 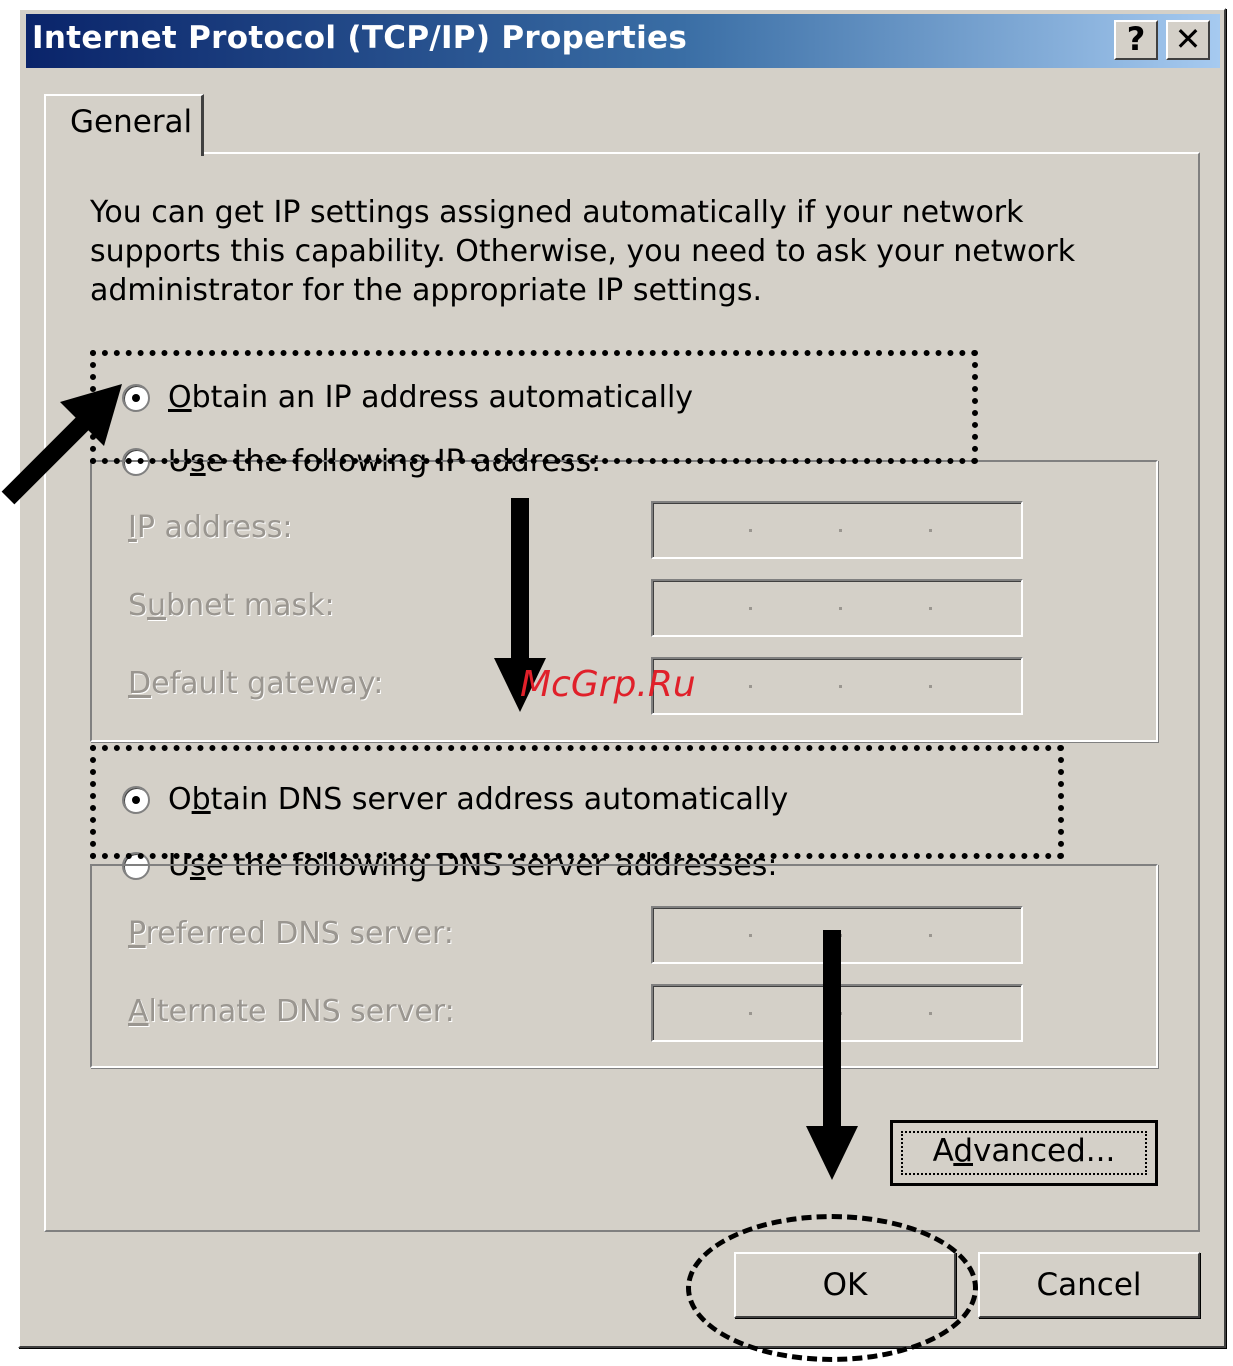 I want to click on arrow-diagonal-icon, so click(x=61, y=444).